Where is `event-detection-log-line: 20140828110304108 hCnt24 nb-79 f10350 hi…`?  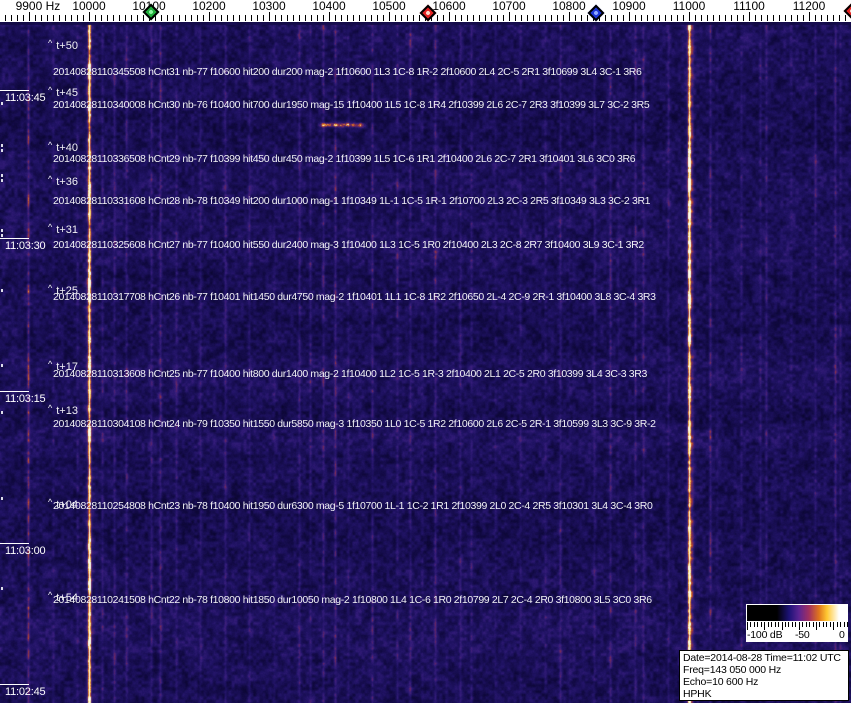
event-detection-log-line: 20140828110304108 hCnt24 nb-79 f10350 hi… is located at coordinates (354, 424).